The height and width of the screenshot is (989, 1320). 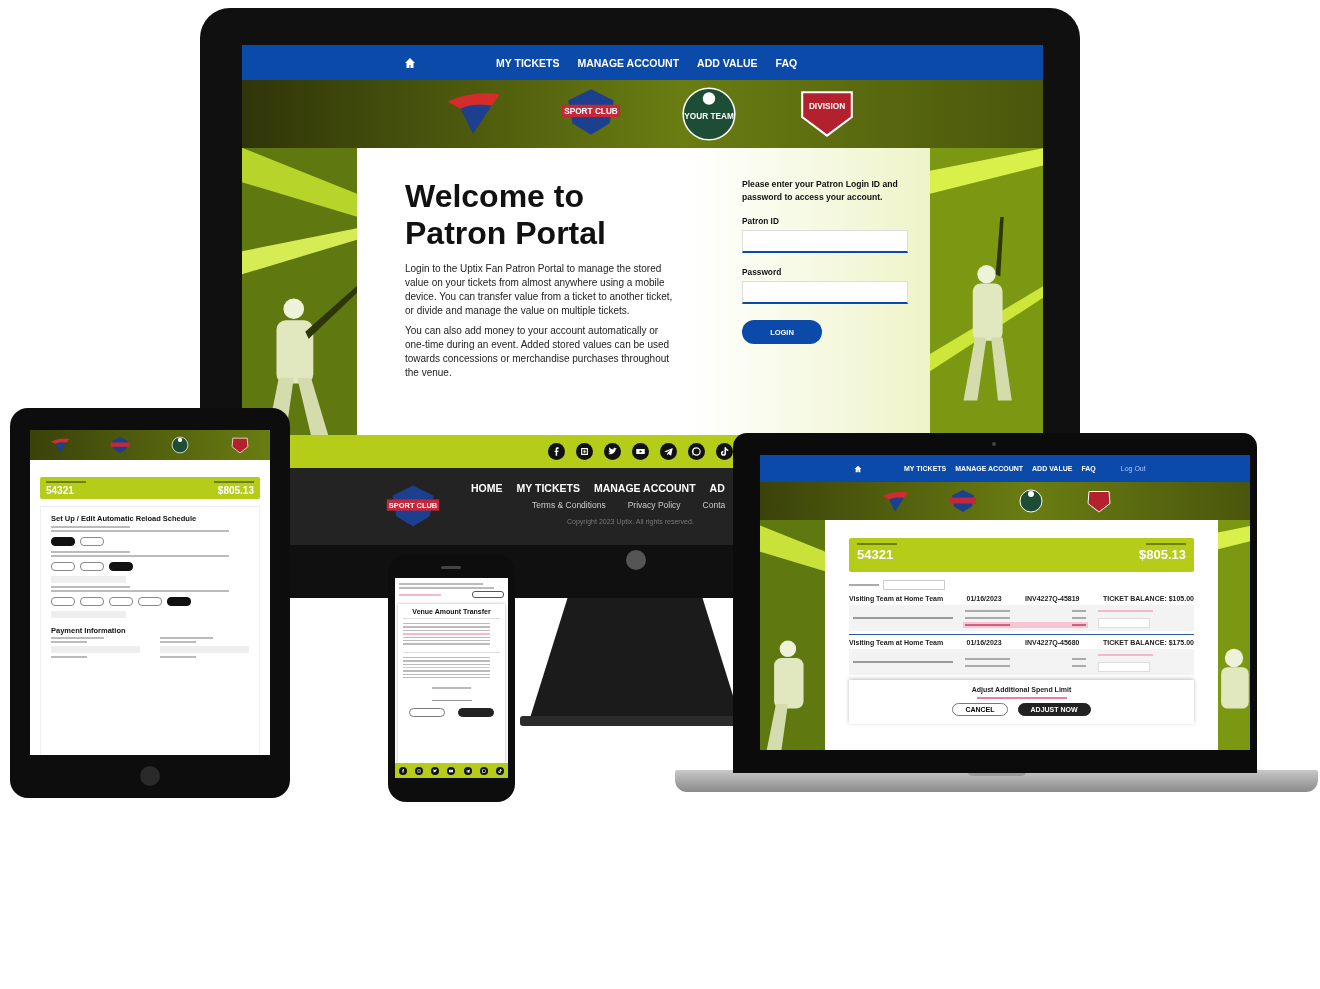 What do you see at coordinates (727, 62) in the screenshot?
I see `nav-link: ADD VALUE` at bounding box center [727, 62].